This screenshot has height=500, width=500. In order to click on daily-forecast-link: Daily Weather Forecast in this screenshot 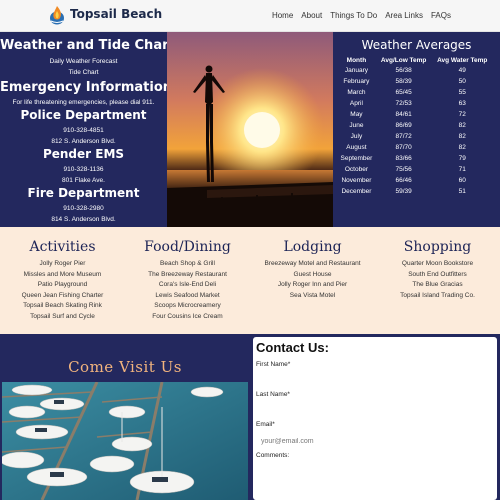, I will do `click(83, 61)`.